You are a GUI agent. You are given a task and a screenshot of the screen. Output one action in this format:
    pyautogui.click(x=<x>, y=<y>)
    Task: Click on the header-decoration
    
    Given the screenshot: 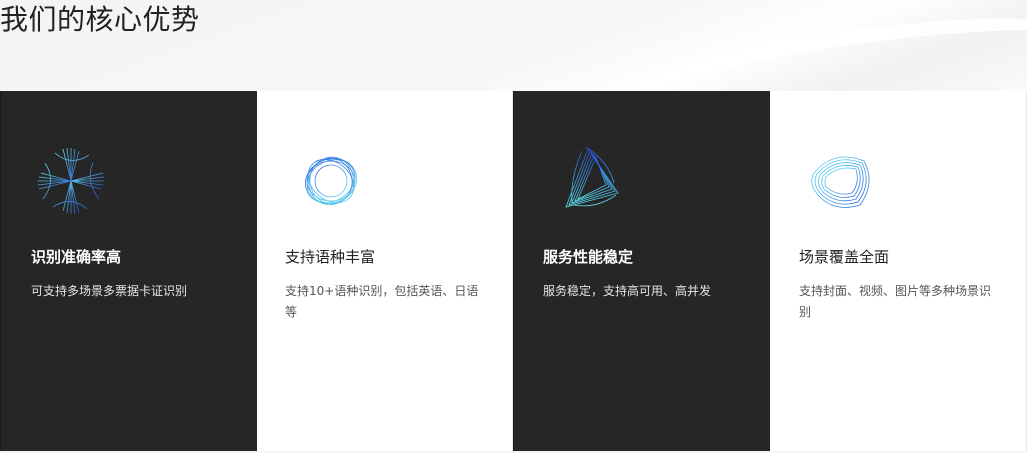 What is the action you would take?
    pyautogui.click(x=790, y=45)
    